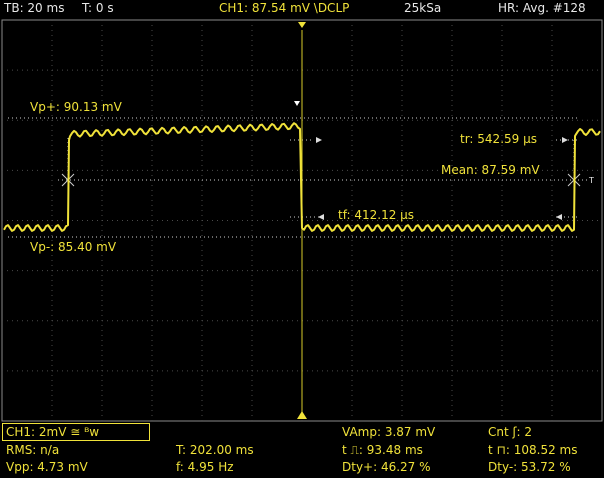  I want to click on vamp-readout: VAmp: 3.87 mV, so click(389, 432).